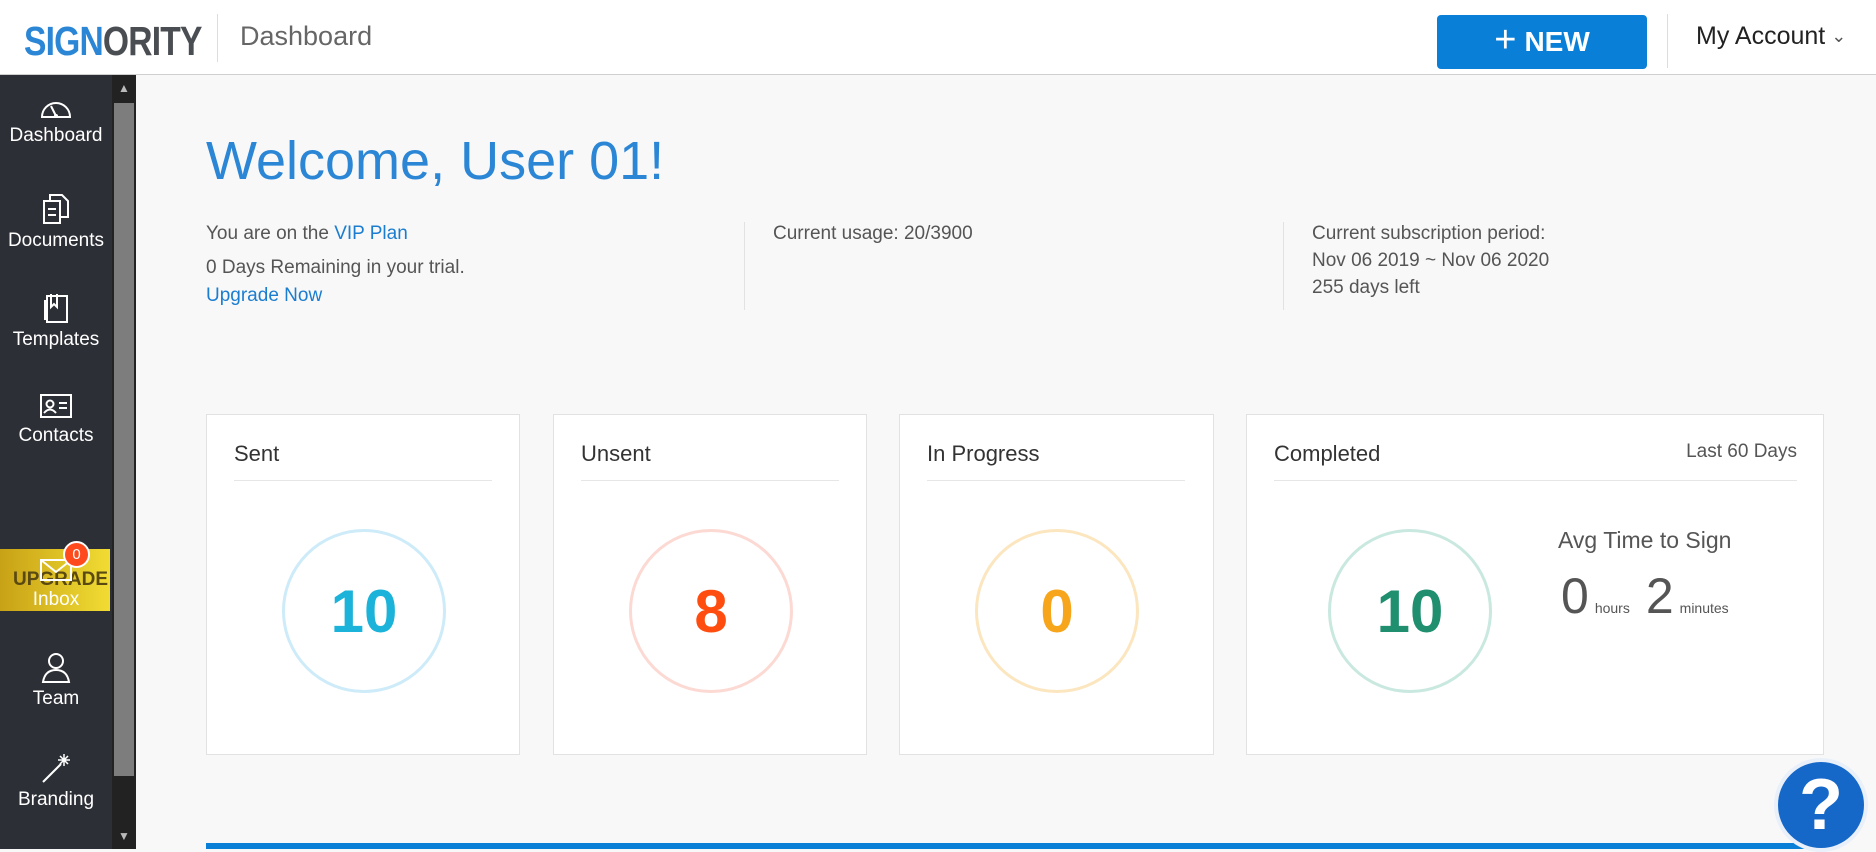  I want to click on sidebar-item-templates: Templates, so click(56, 321).